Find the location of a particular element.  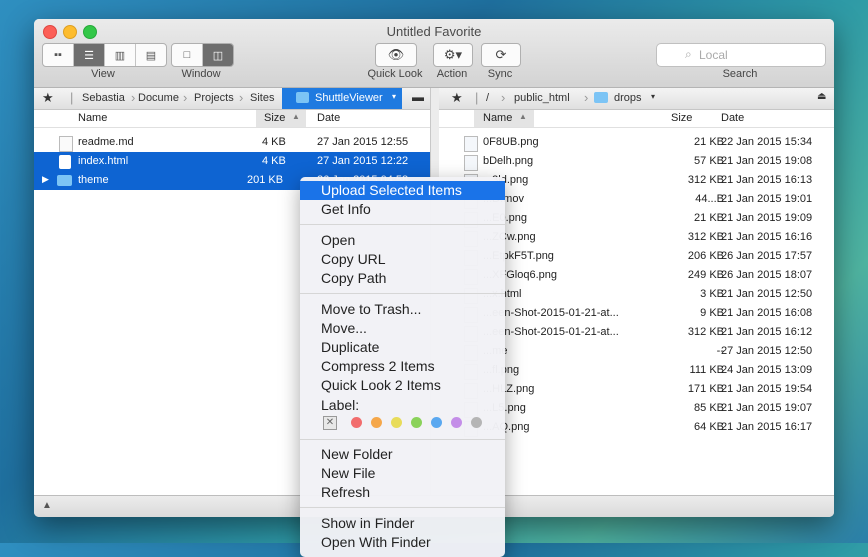

menu-item-copy-url: Copy URL is located at coordinates (402, 259).